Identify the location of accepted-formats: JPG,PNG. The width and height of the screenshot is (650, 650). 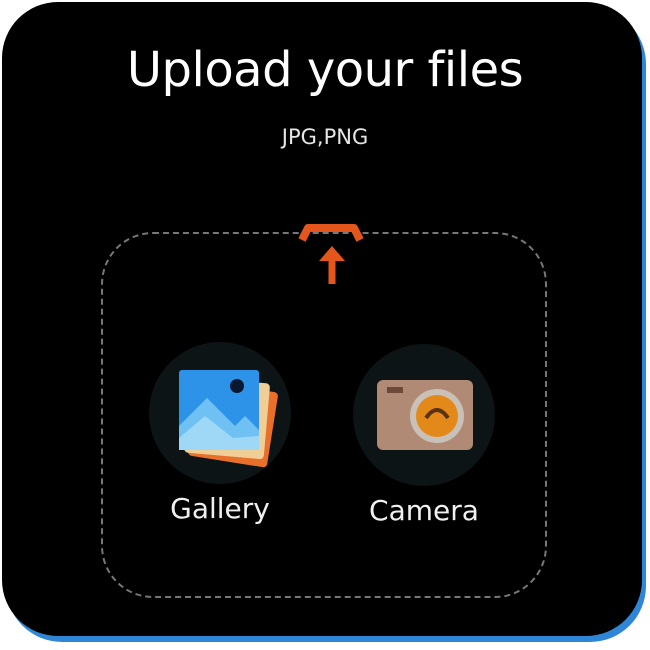
(325, 137).